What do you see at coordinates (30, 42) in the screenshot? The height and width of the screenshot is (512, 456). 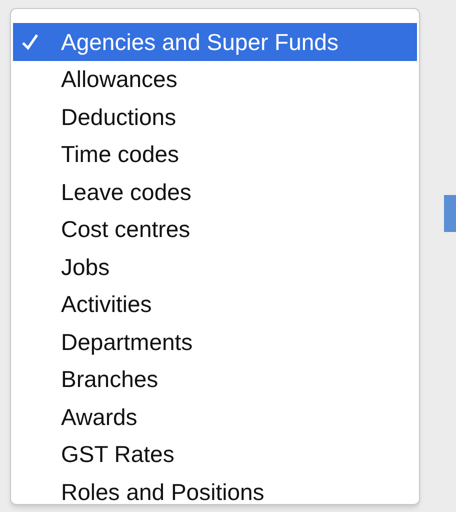 I see `check-icon` at bounding box center [30, 42].